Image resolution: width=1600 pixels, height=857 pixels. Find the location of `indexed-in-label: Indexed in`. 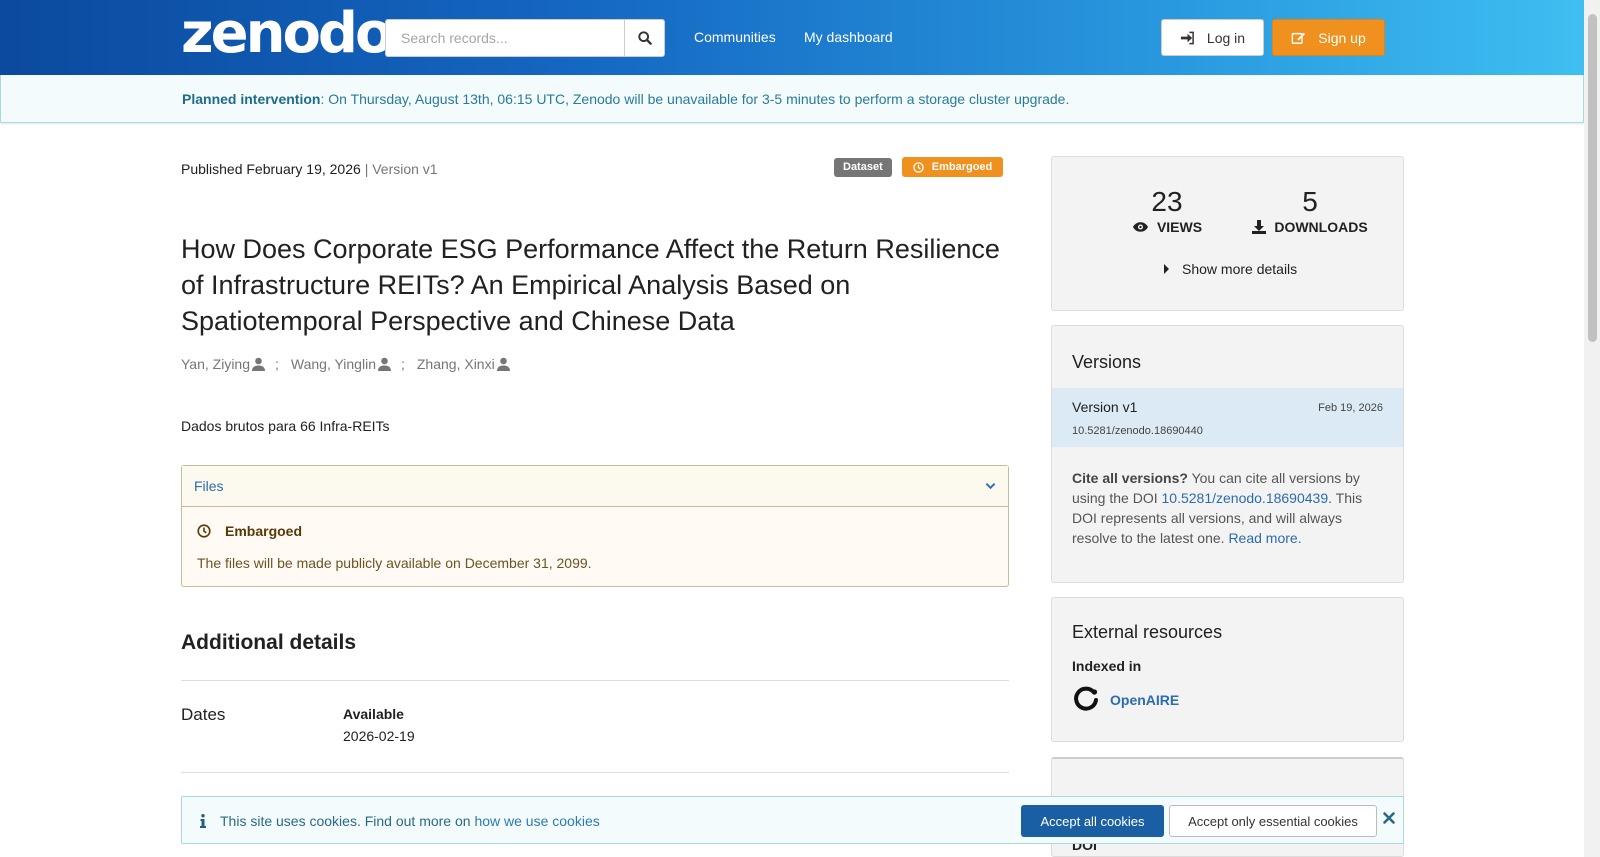

indexed-in-label: Indexed in is located at coordinates (1107, 666).